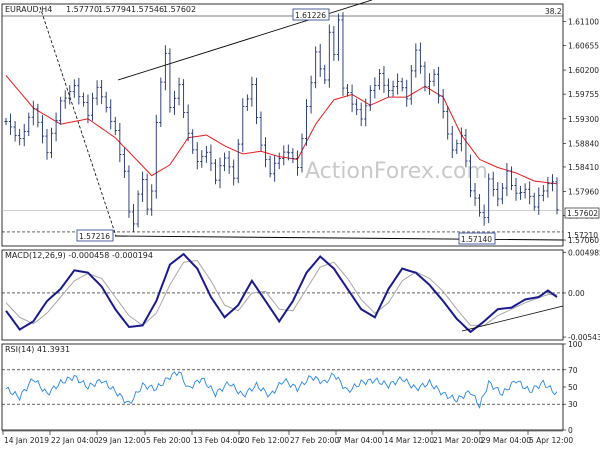 The image size is (600, 450). I want to click on macd-trendline, so click(512, 318).